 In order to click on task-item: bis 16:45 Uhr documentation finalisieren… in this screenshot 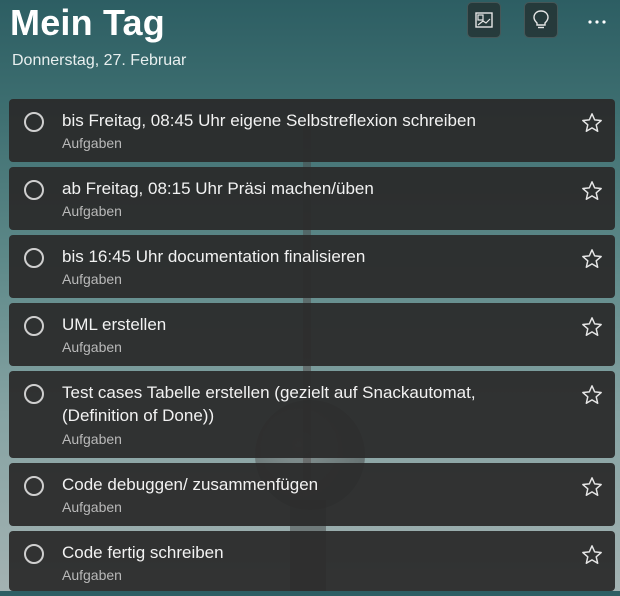, I will do `click(312, 266)`.